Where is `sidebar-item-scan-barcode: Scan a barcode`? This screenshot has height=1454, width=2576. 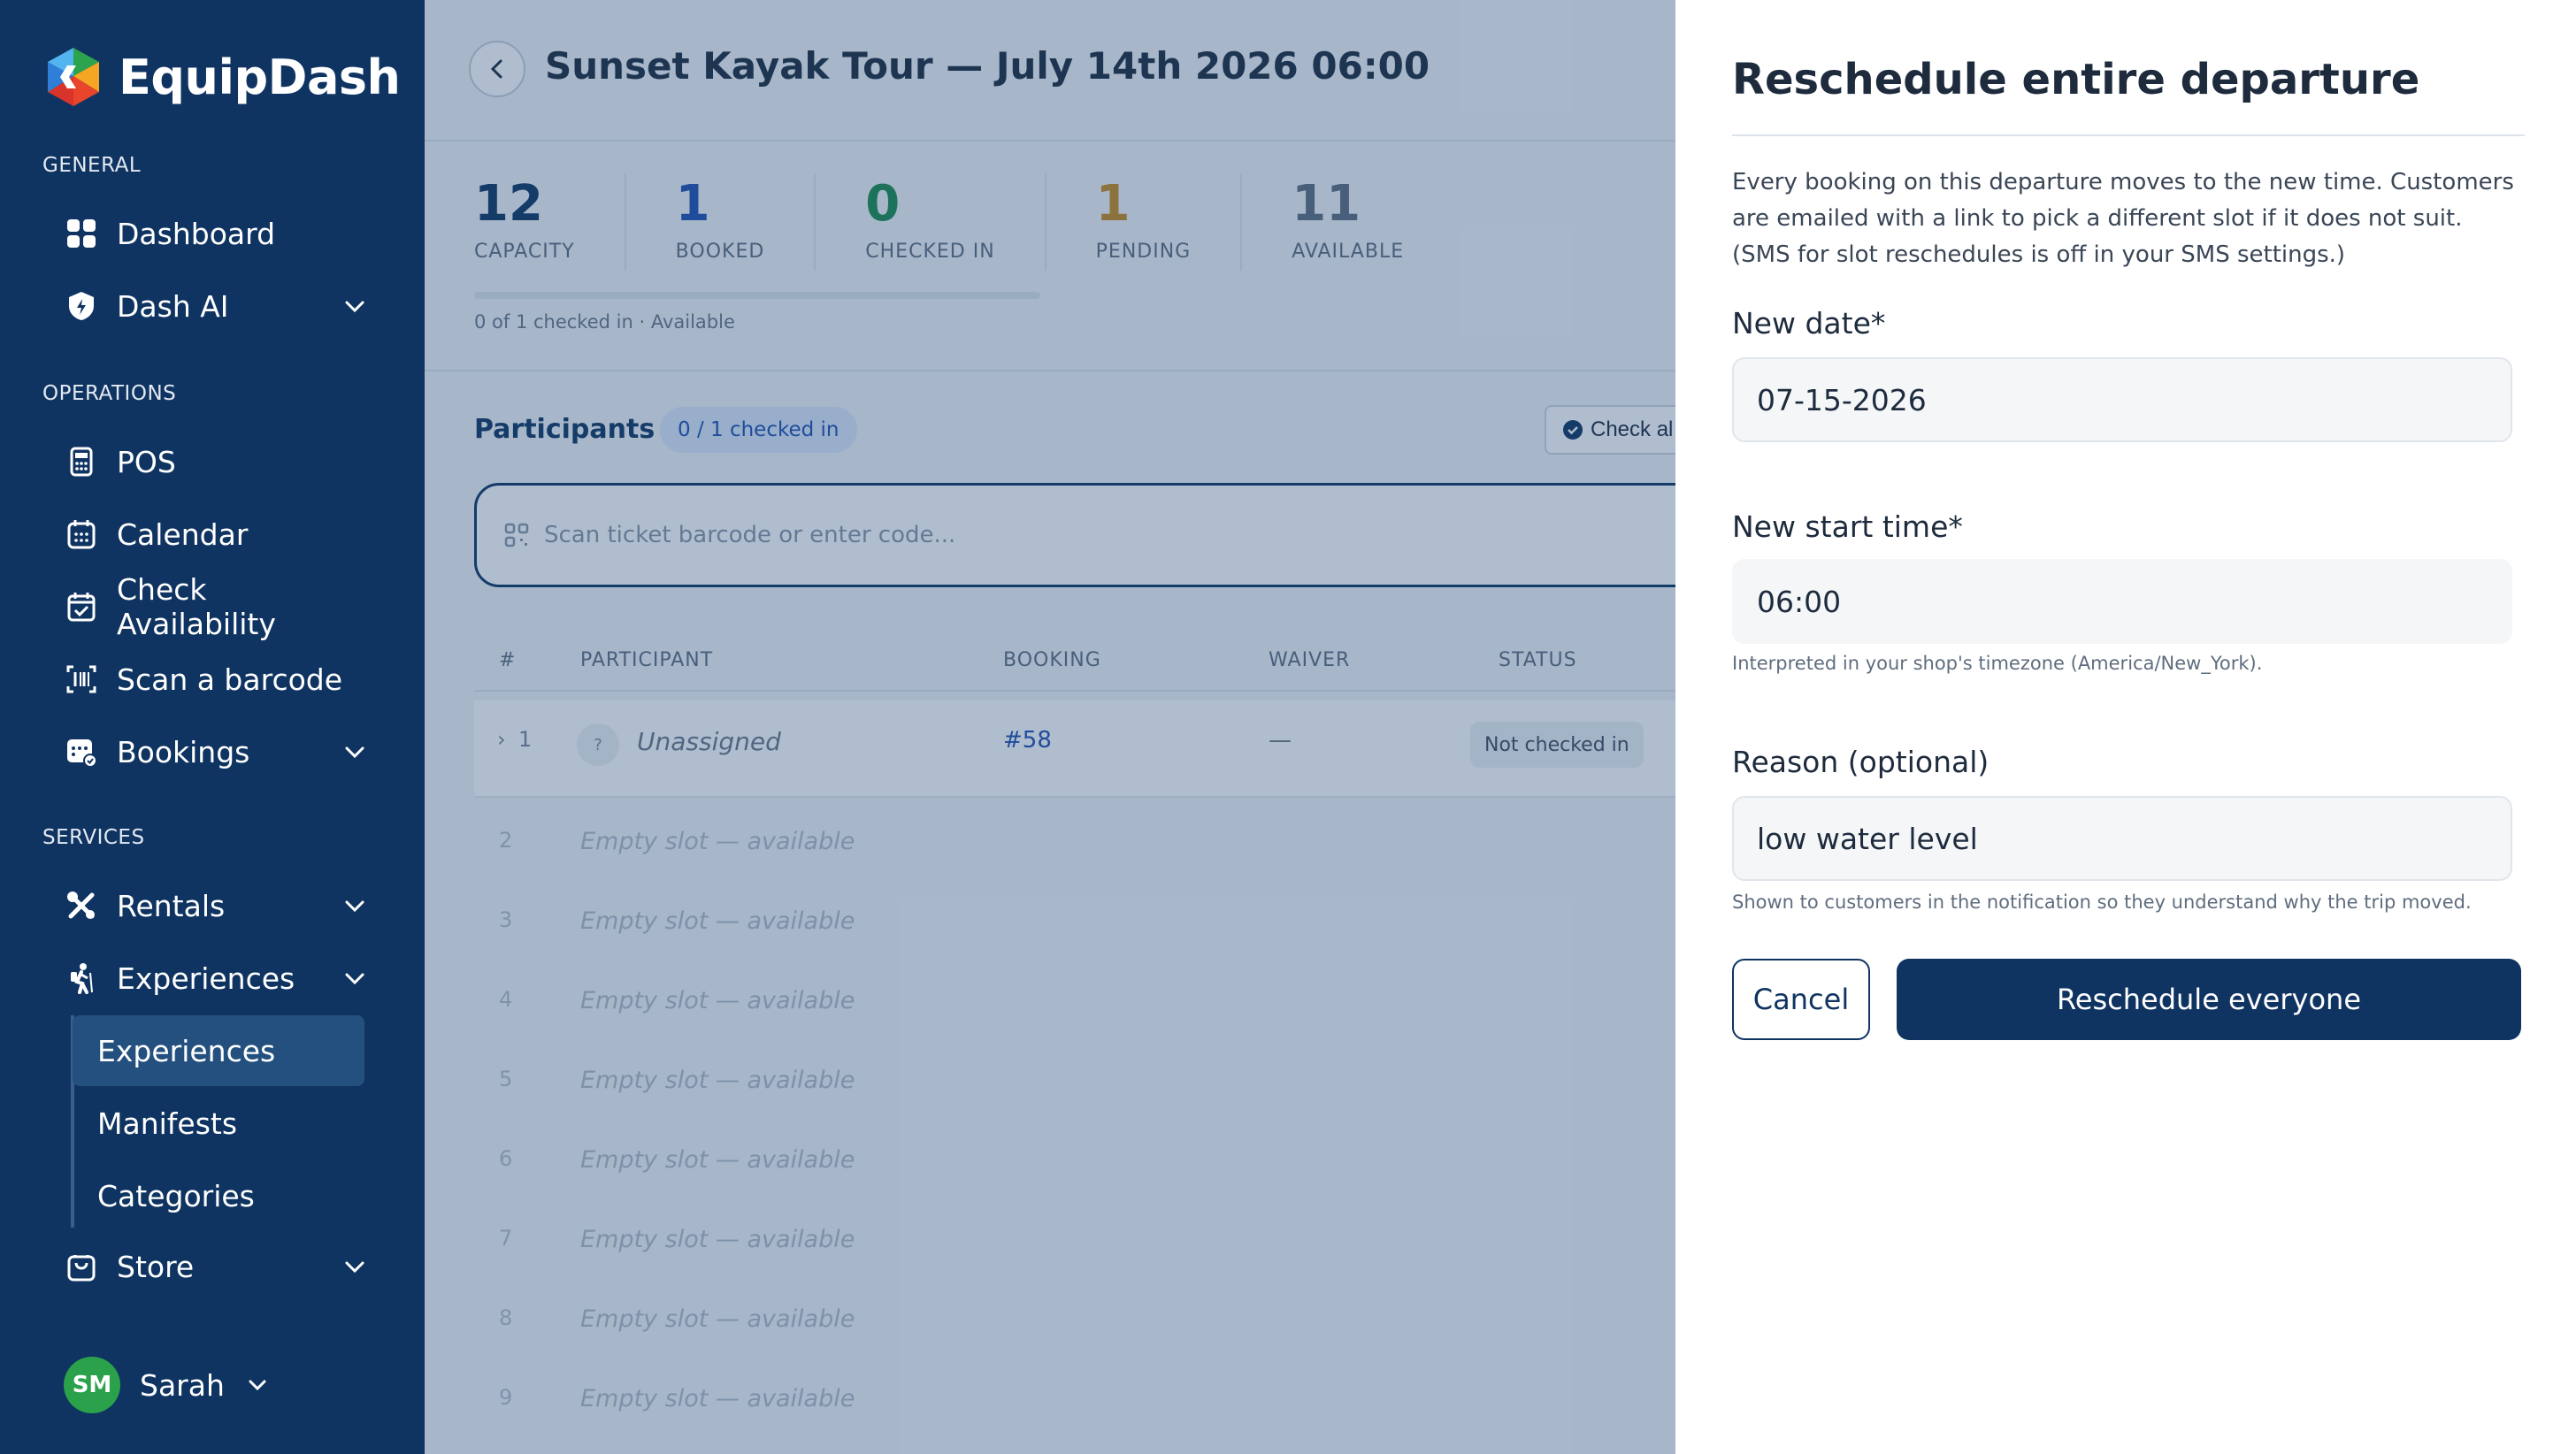 sidebar-item-scan-barcode: Scan a barcode is located at coordinates (216, 679).